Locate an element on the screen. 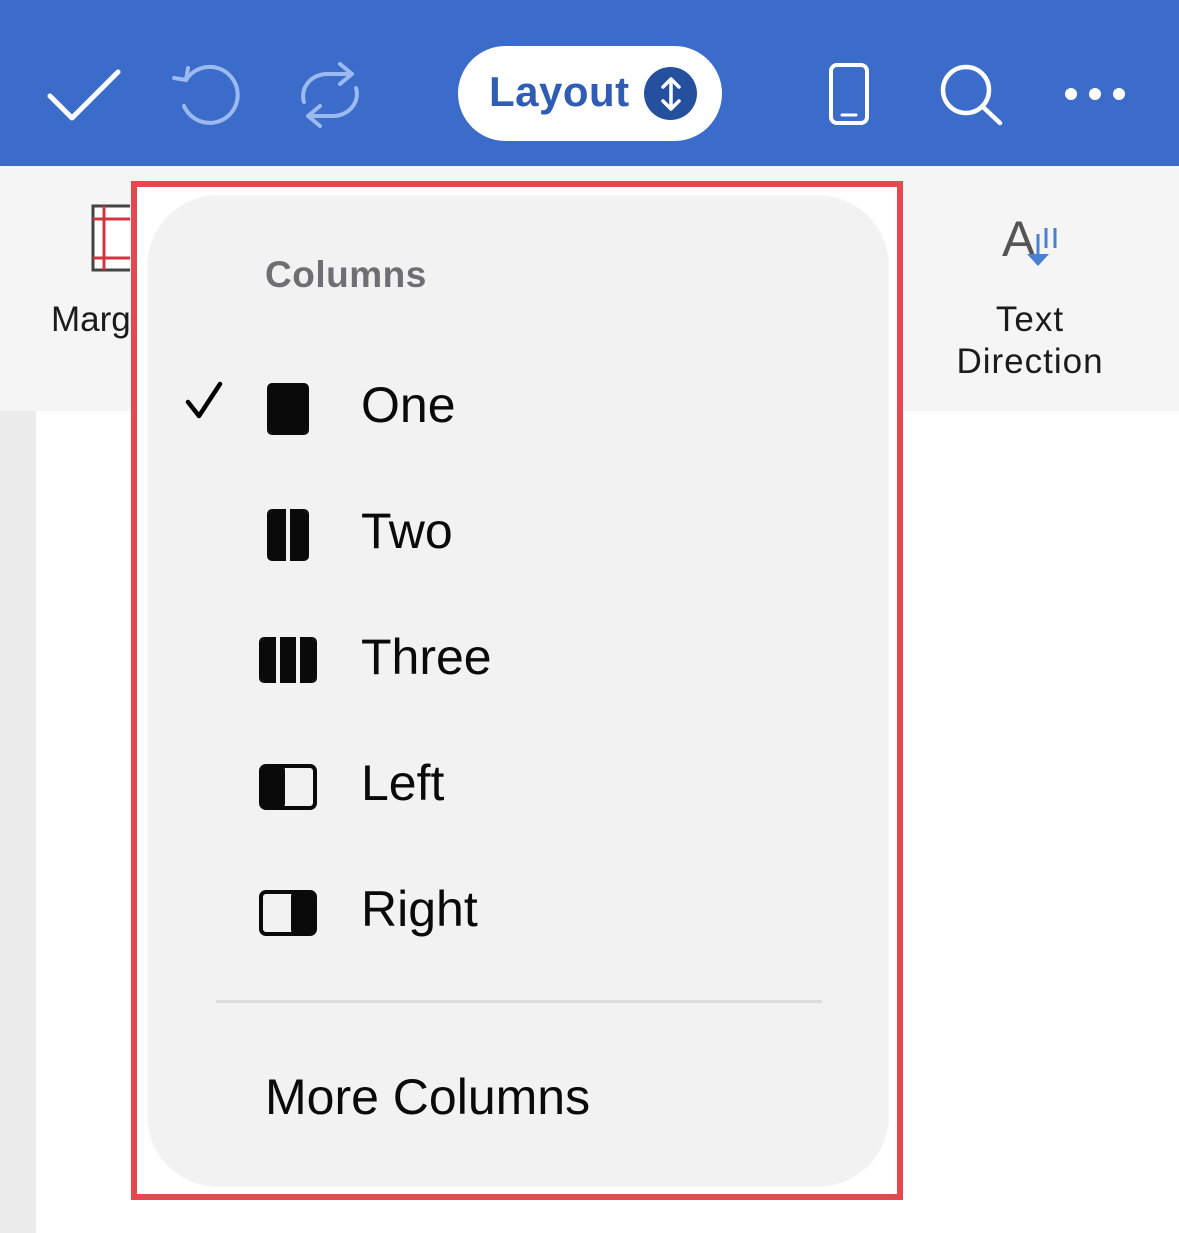  option-label: Three is located at coordinates (426, 657).